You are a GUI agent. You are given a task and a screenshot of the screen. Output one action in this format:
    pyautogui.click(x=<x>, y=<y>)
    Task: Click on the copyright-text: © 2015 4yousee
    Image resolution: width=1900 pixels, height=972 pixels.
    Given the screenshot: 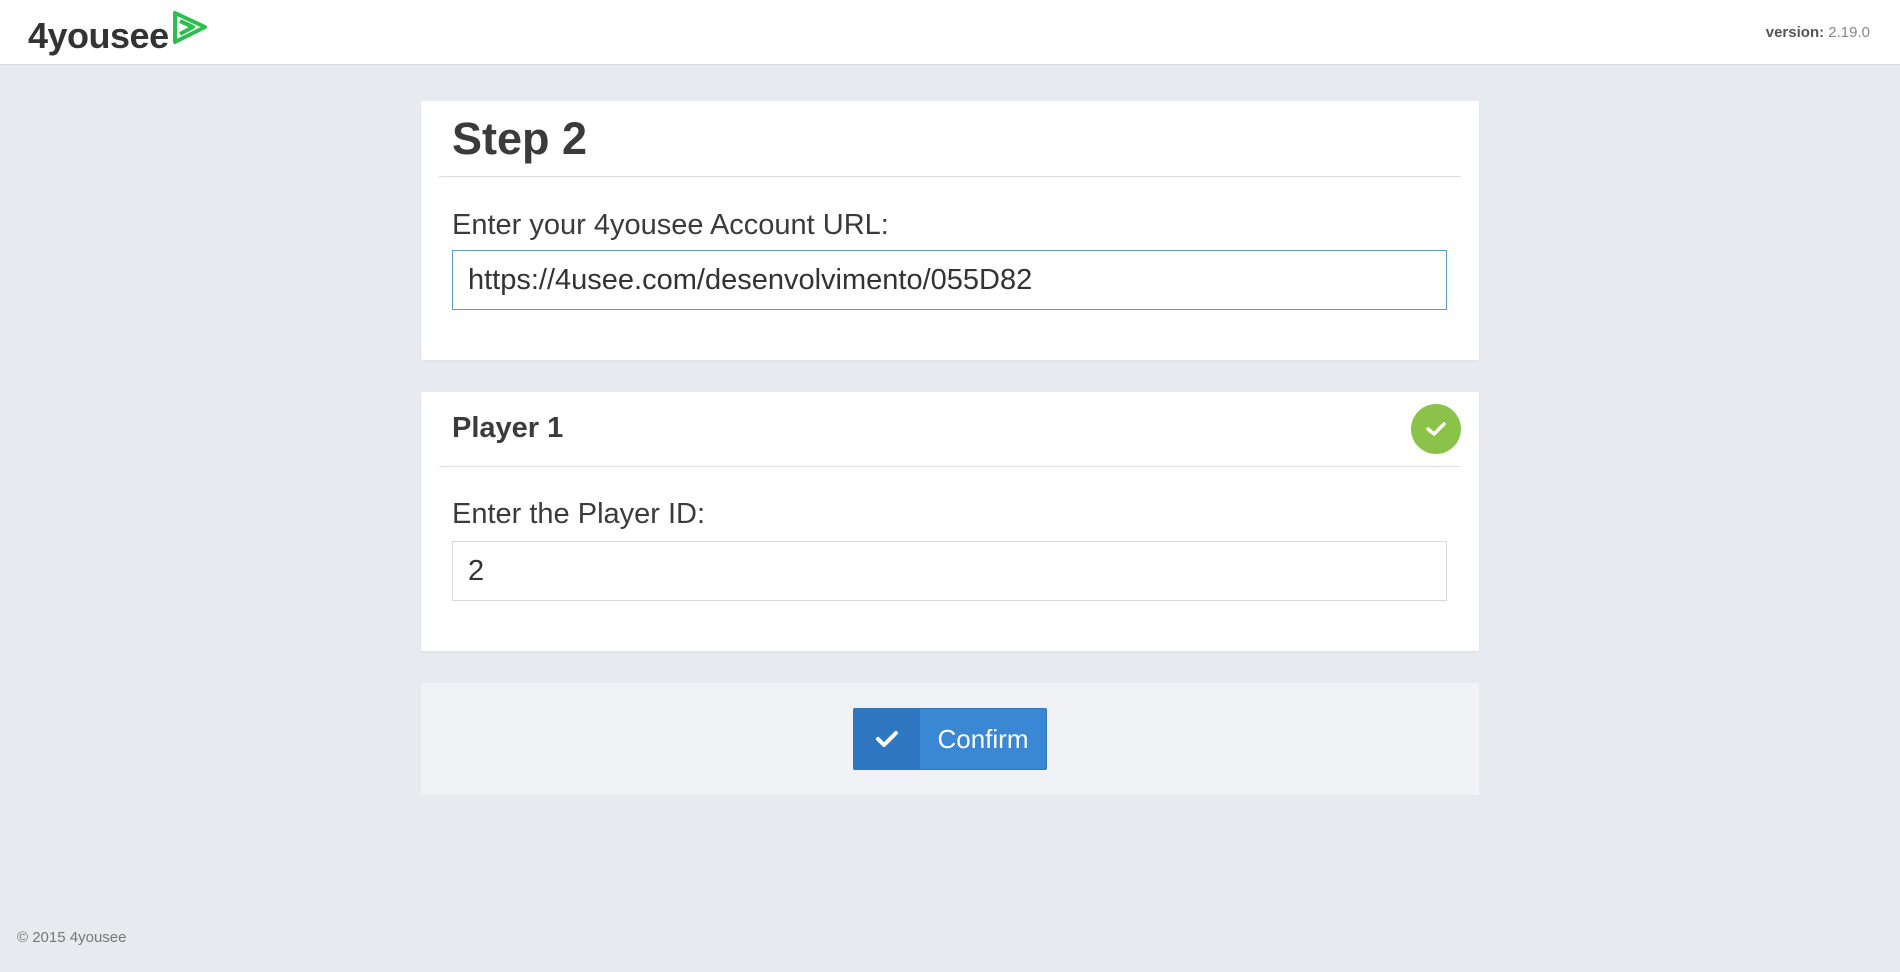 What is the action you would take?
    pyautogui.click(x=72, y=937)
    